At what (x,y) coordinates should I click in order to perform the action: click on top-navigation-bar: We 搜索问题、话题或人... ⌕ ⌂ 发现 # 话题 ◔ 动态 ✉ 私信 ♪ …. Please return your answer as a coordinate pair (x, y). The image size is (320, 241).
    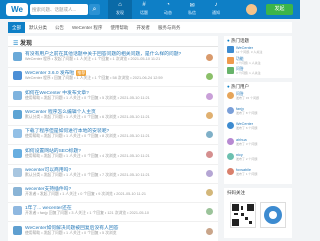
    Looking at the image, I should click on (150, 9).